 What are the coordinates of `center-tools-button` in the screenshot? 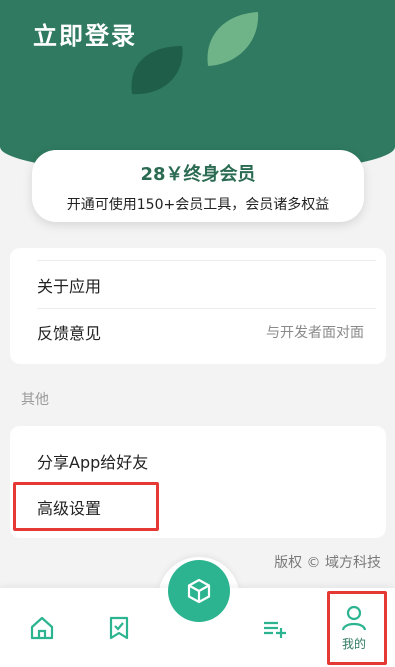 It's located at (199, 591).